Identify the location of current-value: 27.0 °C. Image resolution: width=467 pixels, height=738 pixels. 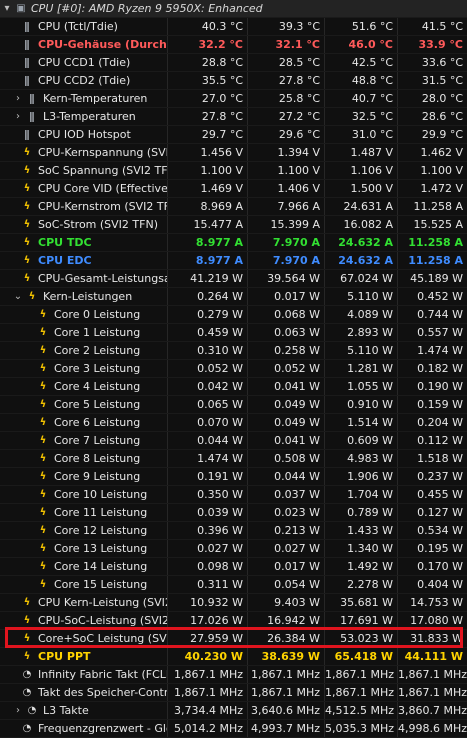
(207, 98).